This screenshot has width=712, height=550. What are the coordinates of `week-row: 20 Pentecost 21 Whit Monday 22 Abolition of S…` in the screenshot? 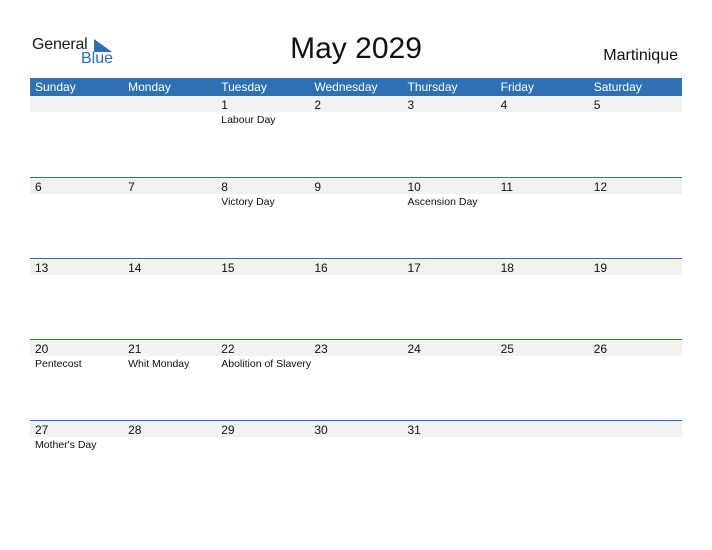 It's located at (356, 379).